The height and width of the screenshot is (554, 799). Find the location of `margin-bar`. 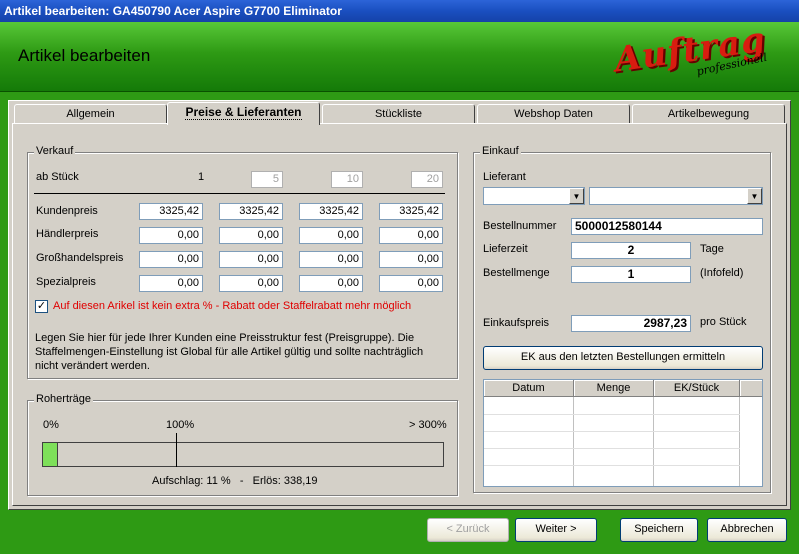

margin-bar is located at coordinates (243, 450).